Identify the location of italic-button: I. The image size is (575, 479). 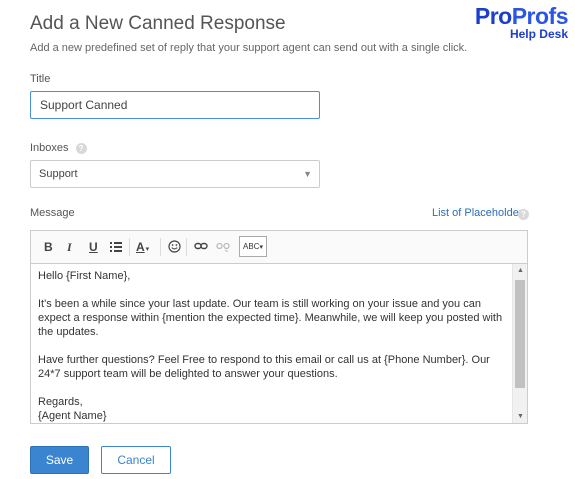
(69, 247).